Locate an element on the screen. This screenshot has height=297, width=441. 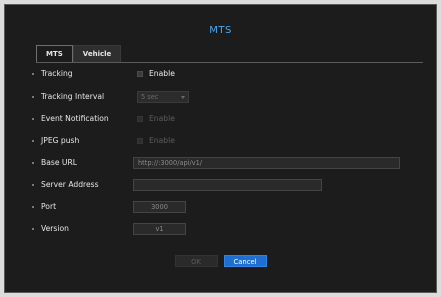
tracking-enable-label: Enable is located at coordinates (162, 74).